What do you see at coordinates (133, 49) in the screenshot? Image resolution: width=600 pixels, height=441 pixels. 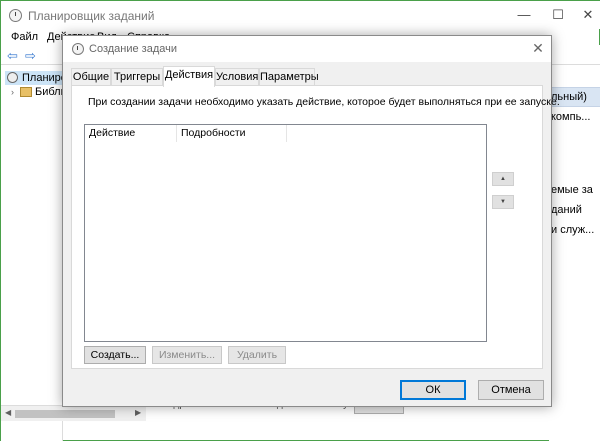 I see `dialog-title: Создание задачи` at bounding box center [133, 49].